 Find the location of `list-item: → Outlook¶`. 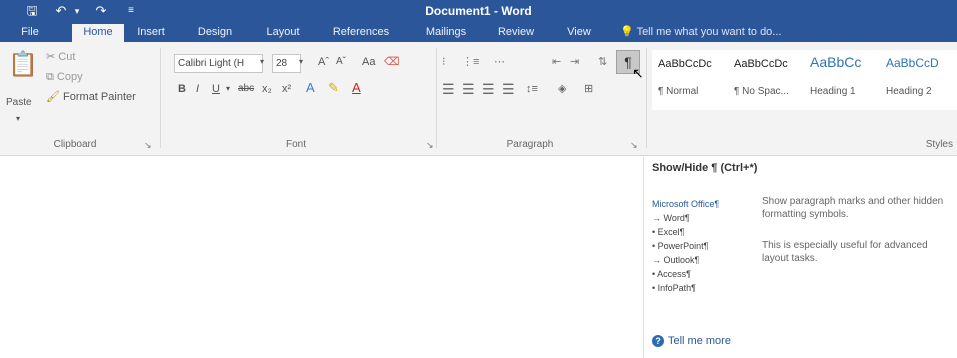

list-item: → Outlook¶ is located at coordinates (676, 260).